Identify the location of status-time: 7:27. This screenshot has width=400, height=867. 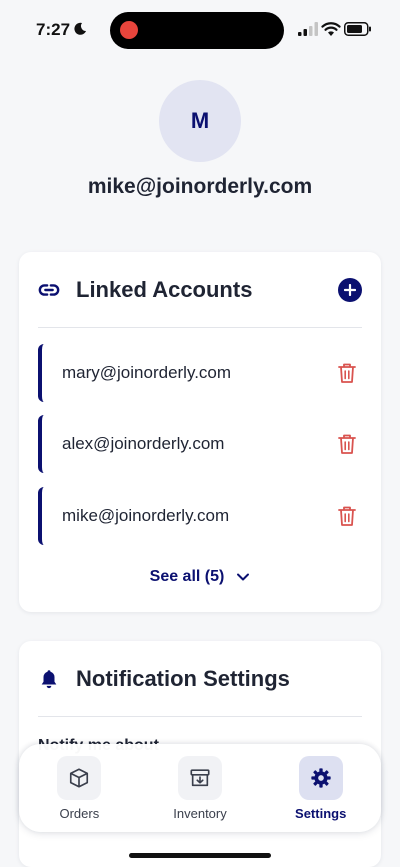
(53, 29).